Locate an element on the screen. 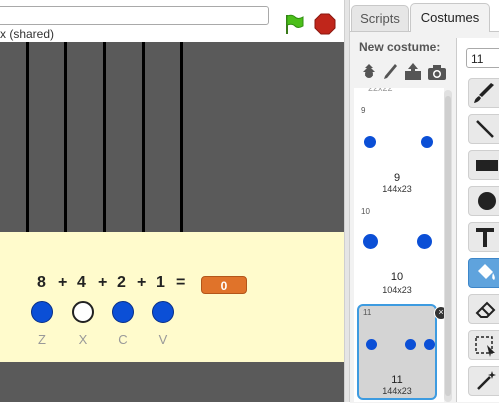 The image size is (499, 403). key-label-z: Z is located at coordinates (42, 339).